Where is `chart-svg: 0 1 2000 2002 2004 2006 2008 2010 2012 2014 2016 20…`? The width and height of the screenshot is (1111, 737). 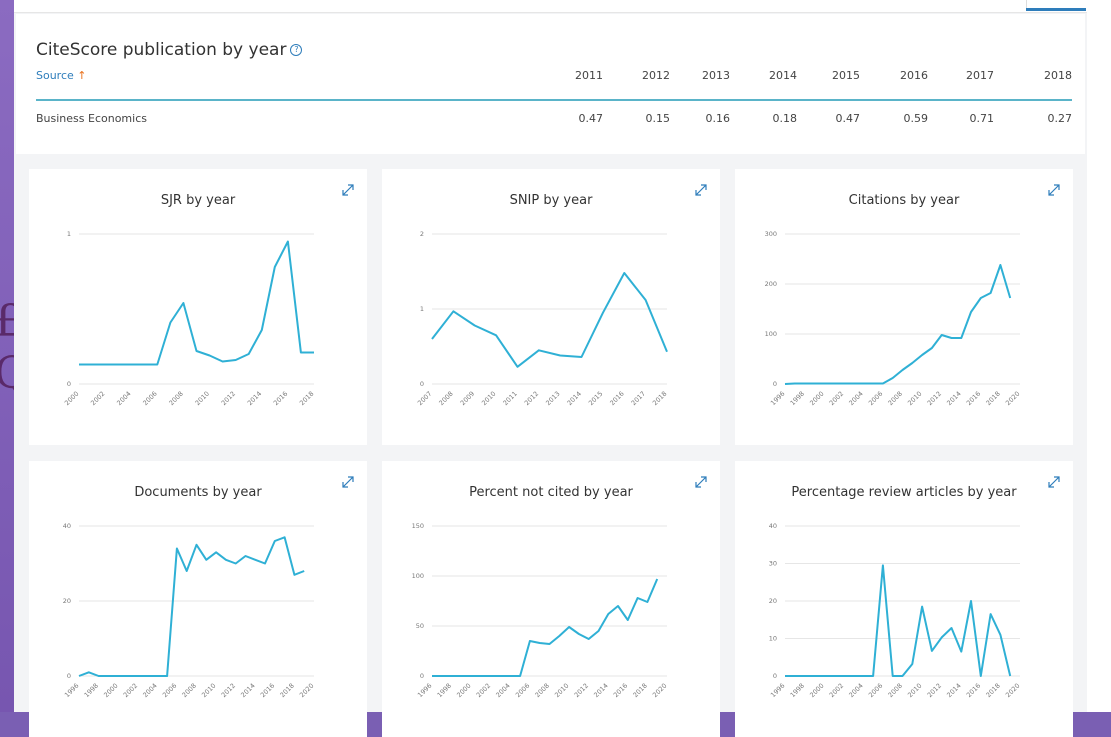
chart-svg: 0 1 2000 2002 2004 2006 2008 2010 2012 2014 2016 20… is located at coordinates (189, 318).